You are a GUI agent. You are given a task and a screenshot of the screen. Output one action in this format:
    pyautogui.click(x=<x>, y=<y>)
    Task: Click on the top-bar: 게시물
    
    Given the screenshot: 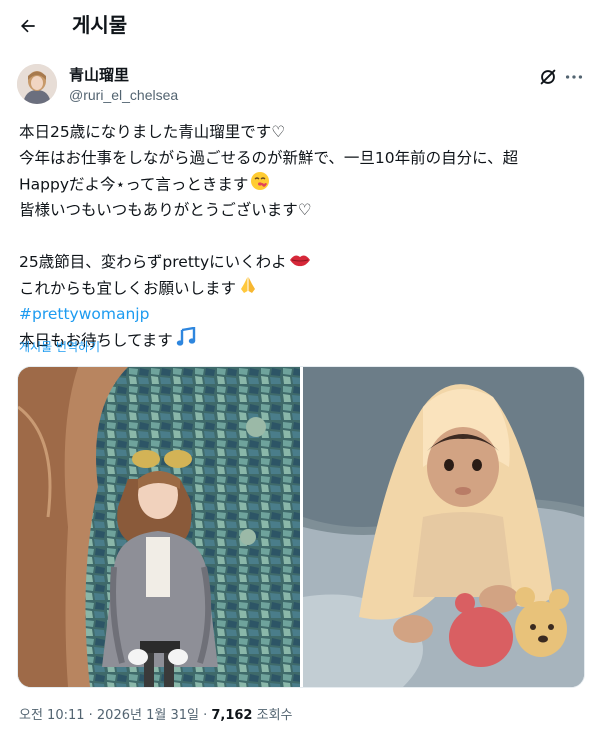 What is the action you would take?
    pyautogui.click(x=300, y=26)
    